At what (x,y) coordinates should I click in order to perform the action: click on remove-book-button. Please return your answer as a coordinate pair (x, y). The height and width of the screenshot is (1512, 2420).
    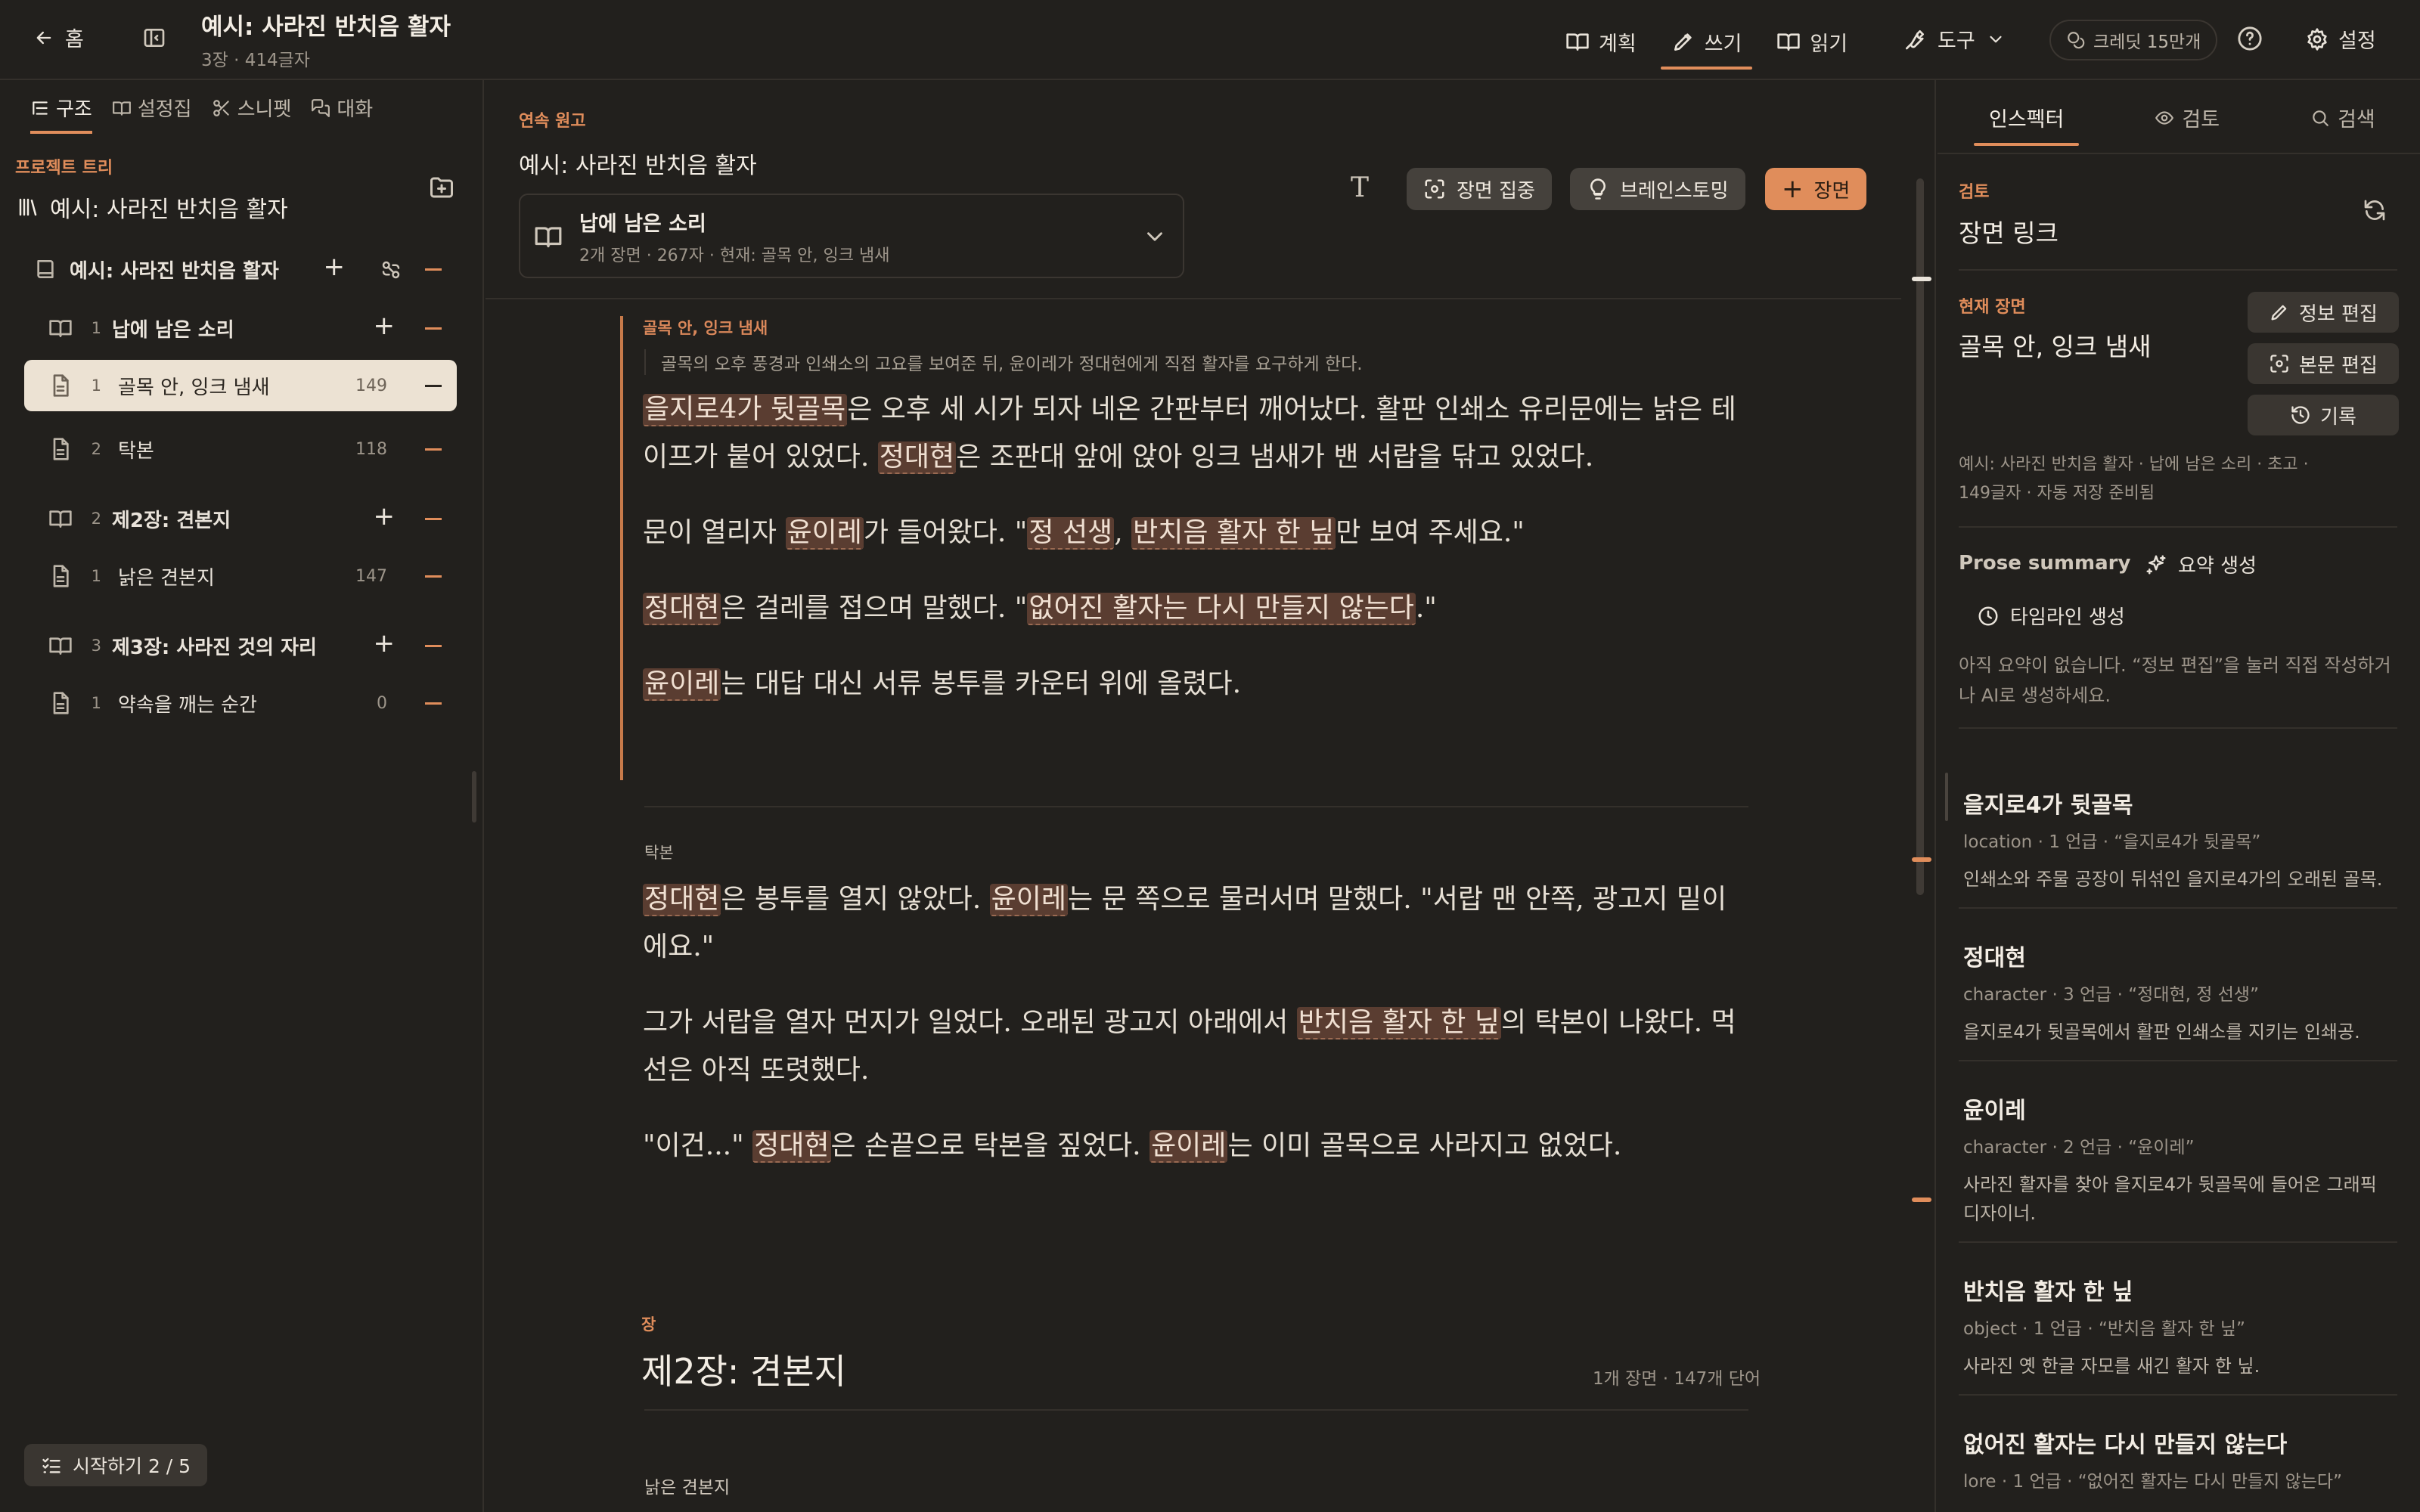
    Looking at the image, I should click on (434, 269).